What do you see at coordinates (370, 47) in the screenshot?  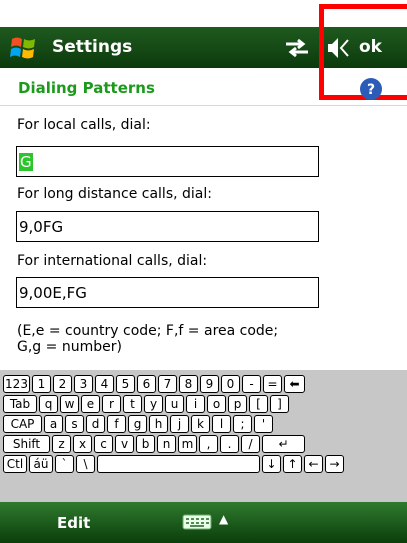 I see `ok-button: ok` at bounding box center [370, 47].